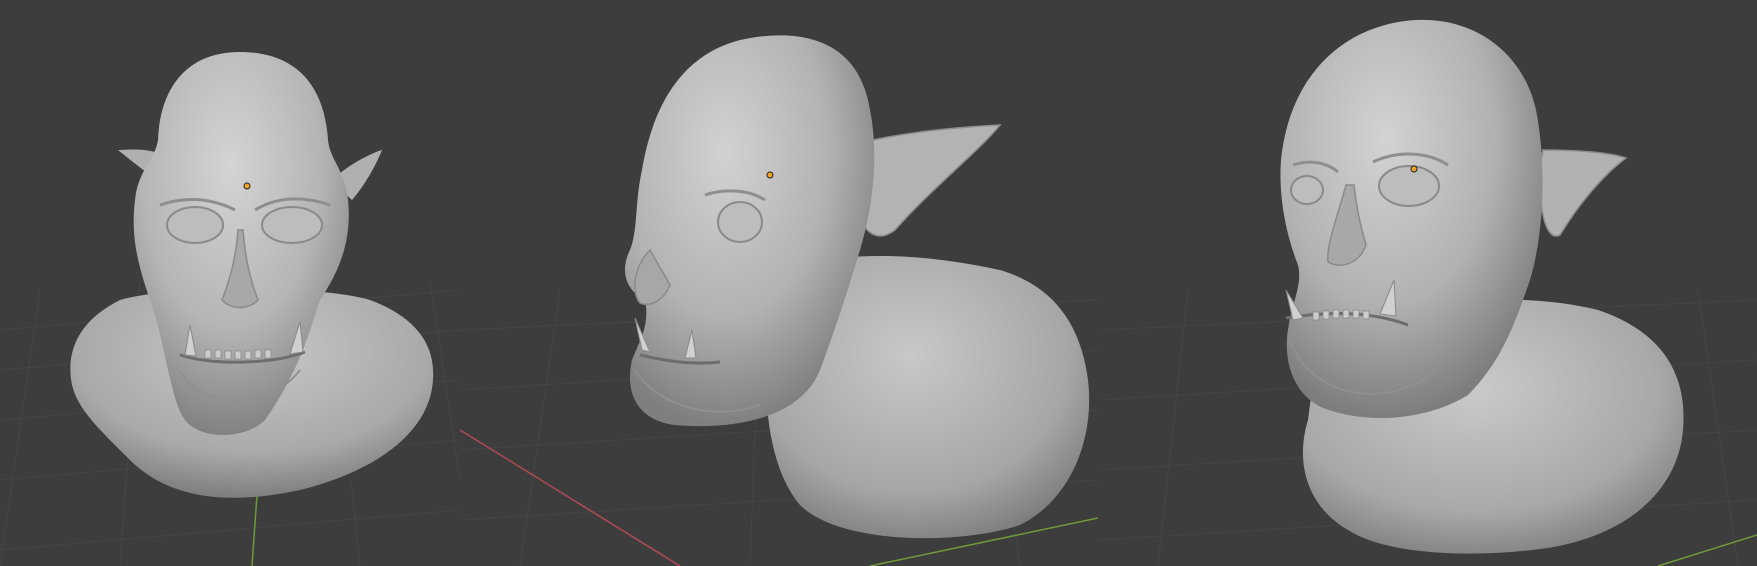  I want to click on eye, so click(740, 222).